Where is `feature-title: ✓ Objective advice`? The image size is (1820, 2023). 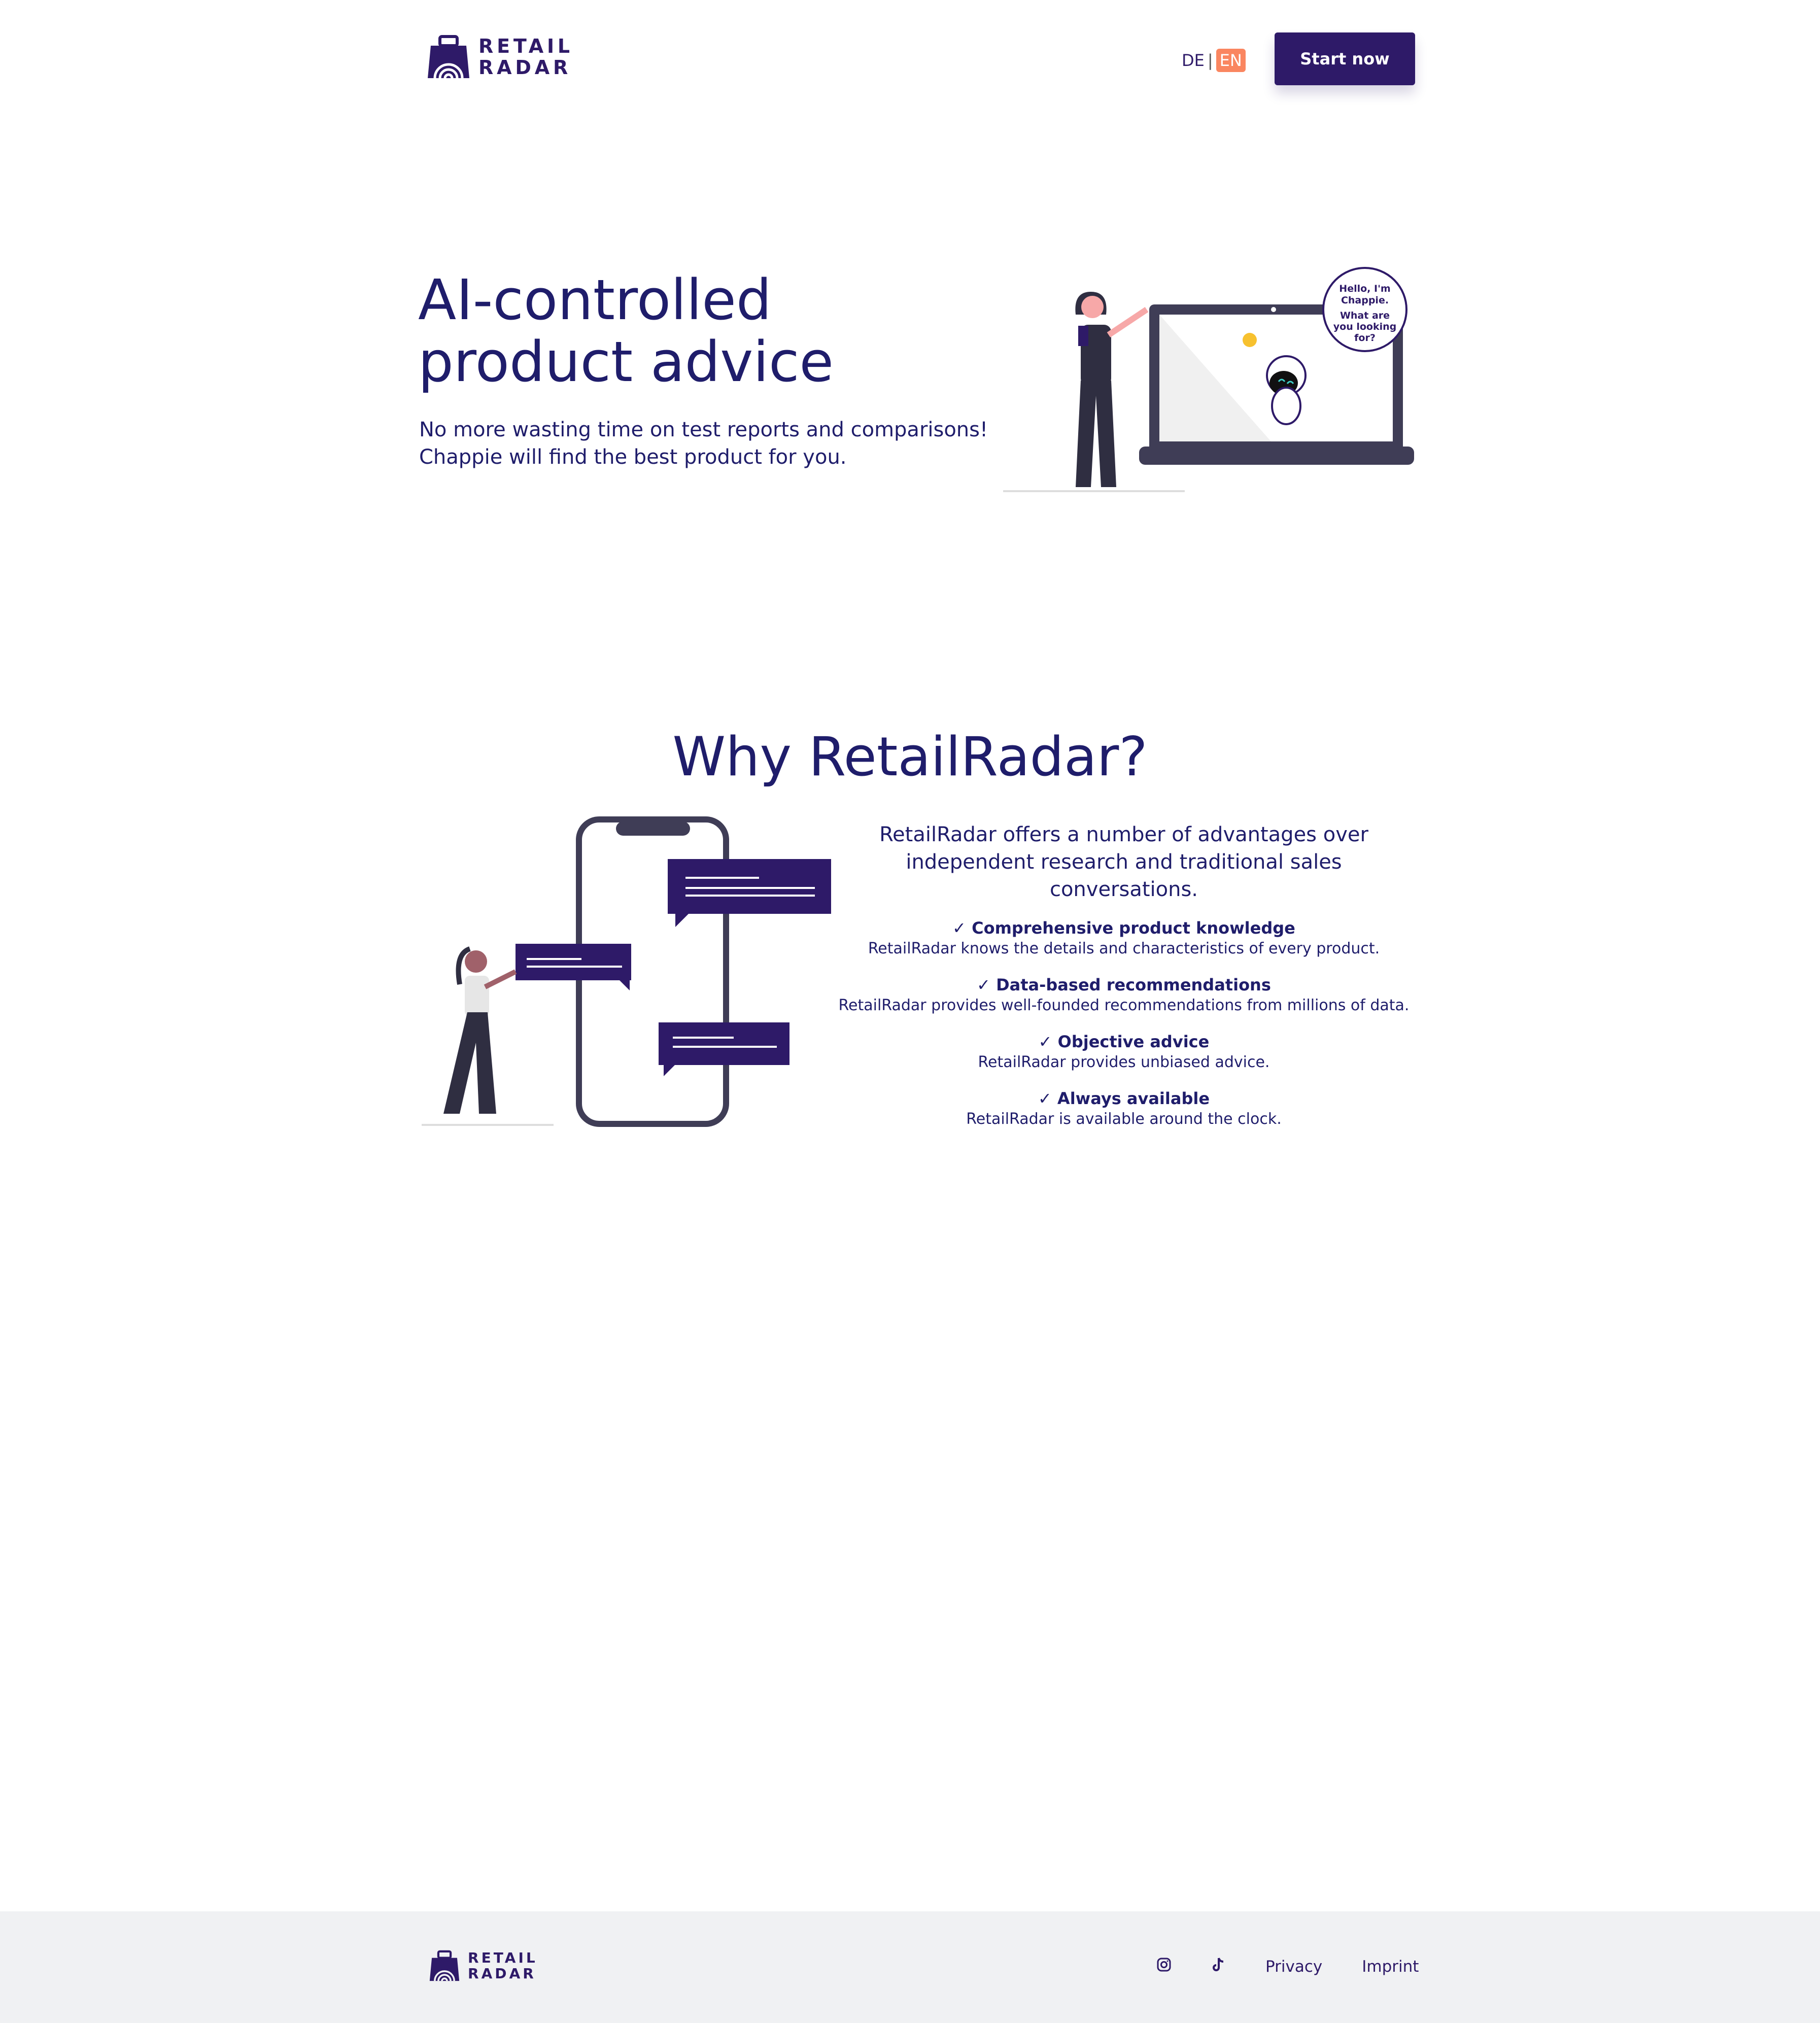
feature-title: ✓ Objective advice is located at coordinates (1124, 1041).